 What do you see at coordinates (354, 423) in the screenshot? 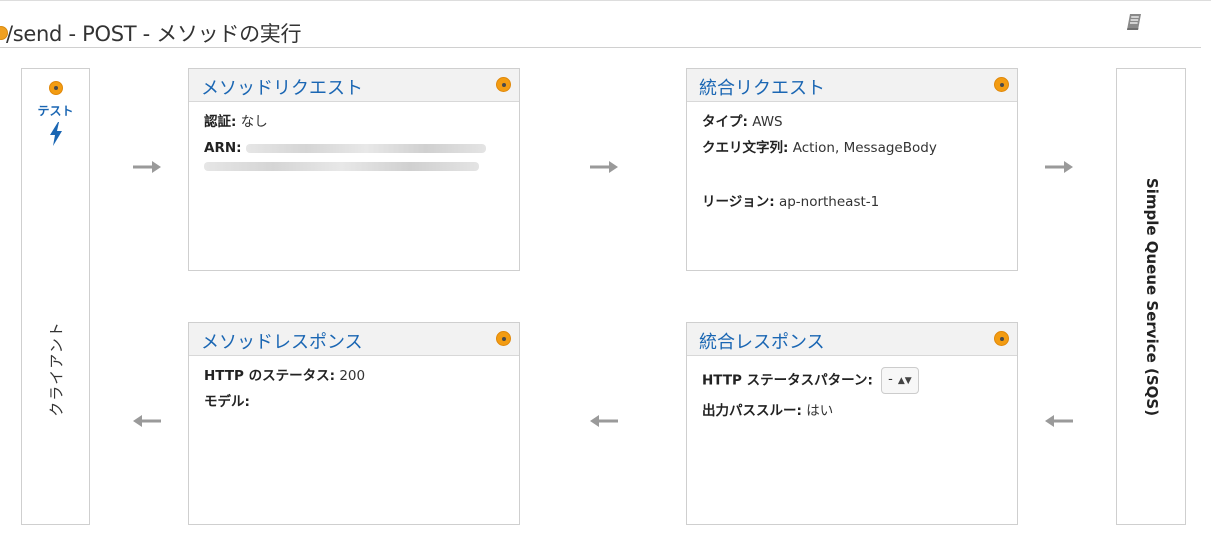
I see `method-response-box: メソッドレスポンス HTTP のステータス: 200 モデル:` at bounding box center [354, 423].